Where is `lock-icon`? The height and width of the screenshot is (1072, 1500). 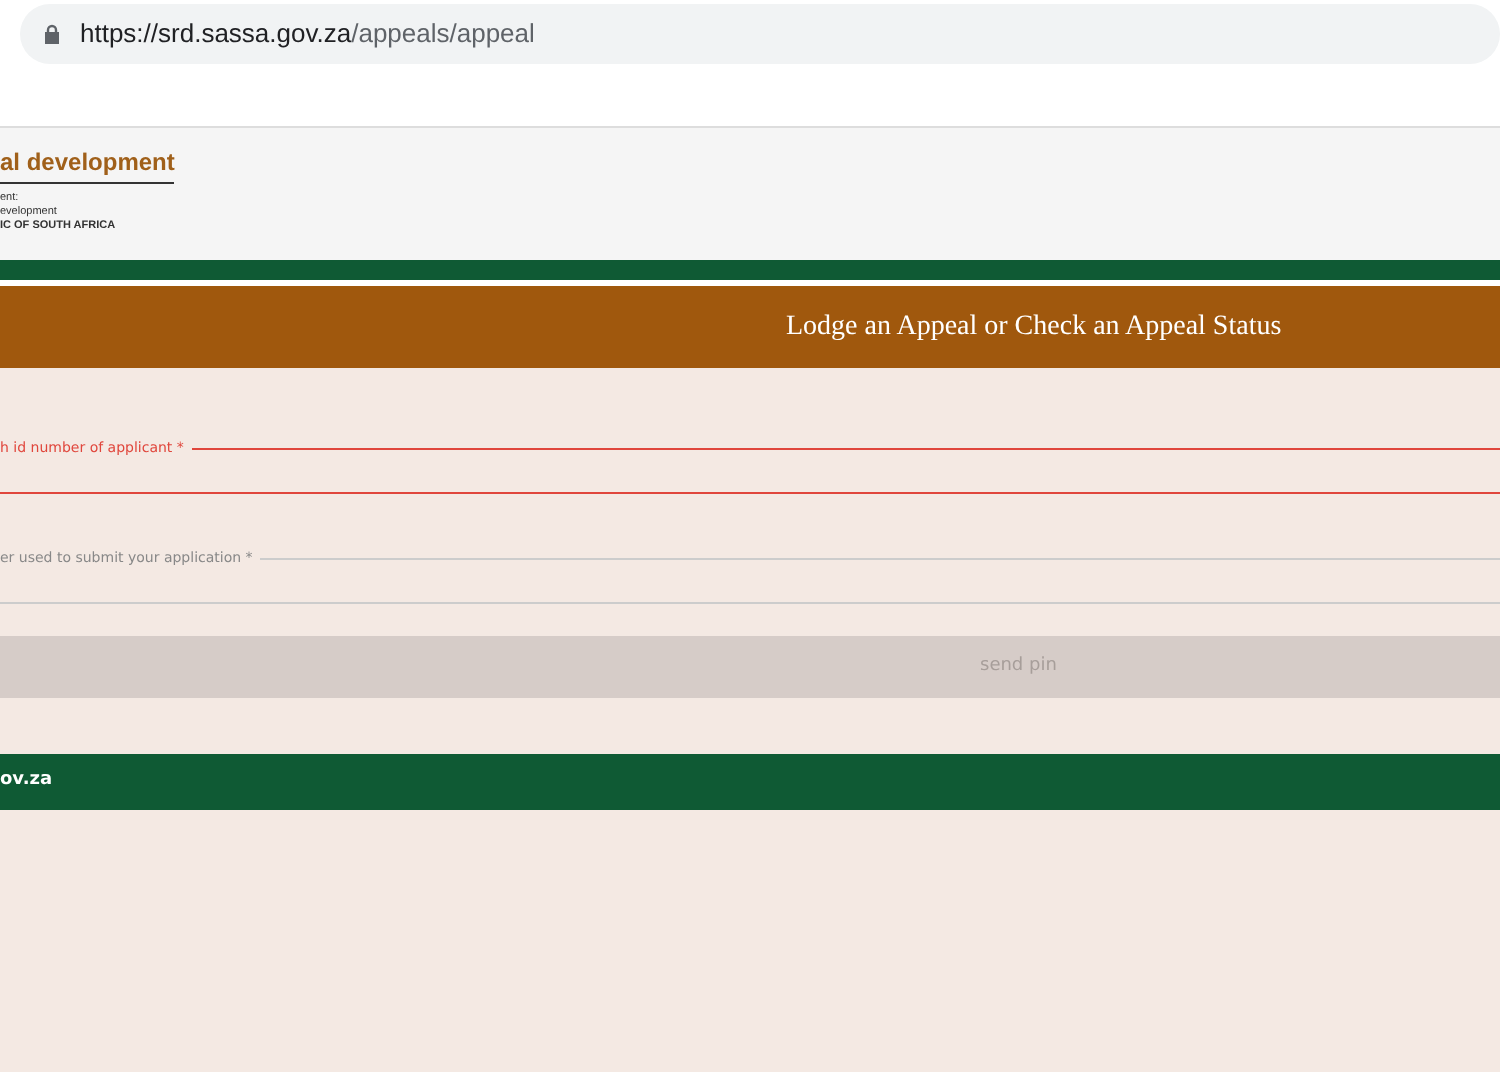
lock-icon is located at coordinates (52, 34).